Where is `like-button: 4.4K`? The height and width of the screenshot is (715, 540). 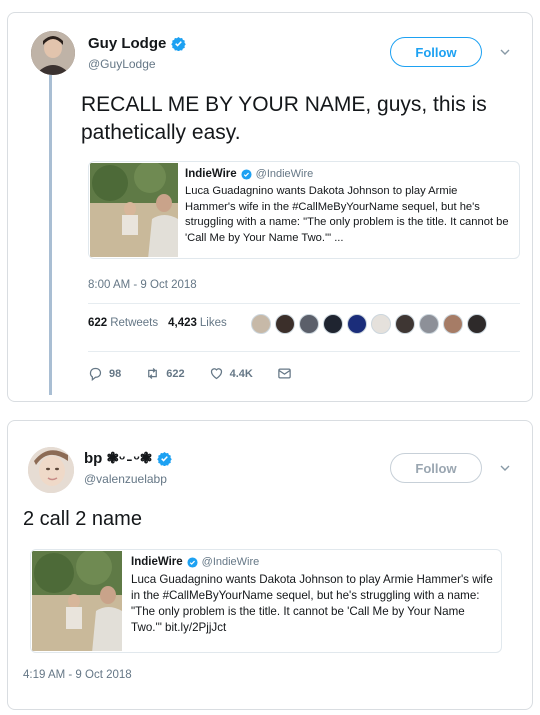
like-button: 4.4K is located at coordinates (231, 373).